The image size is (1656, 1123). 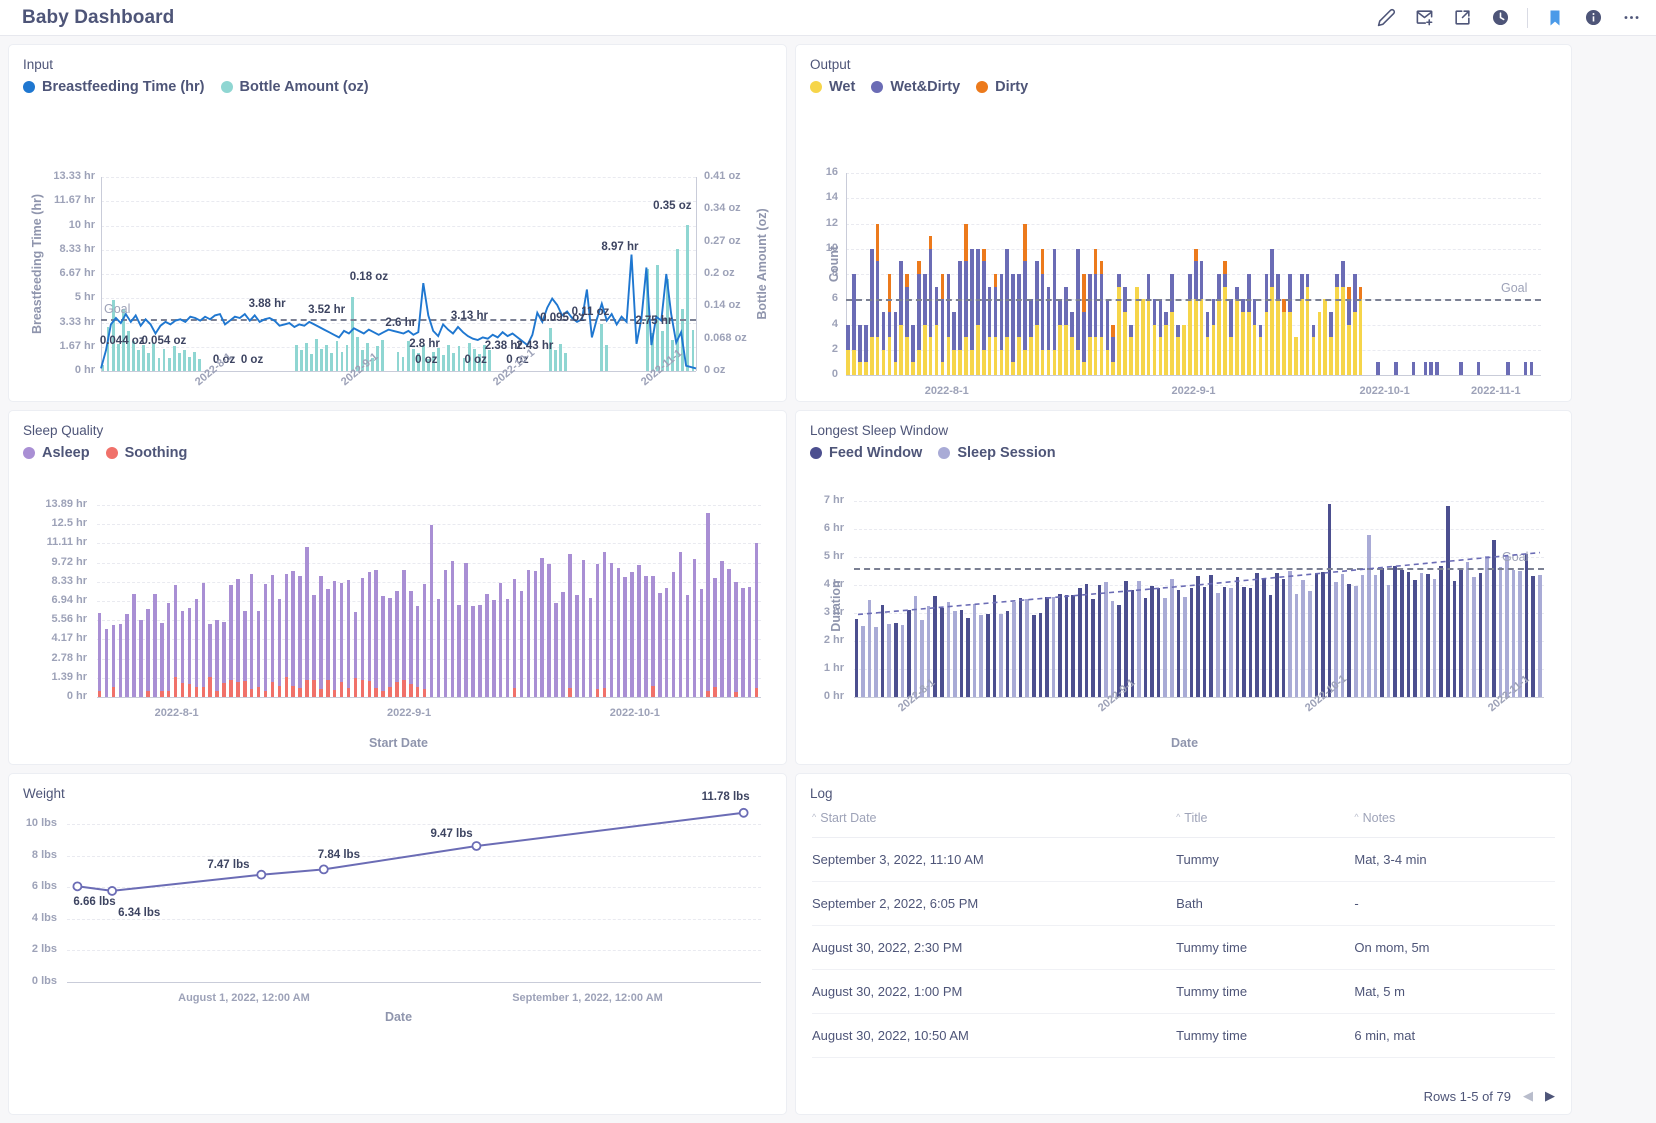 I want to click on table-row: September 2, 2022, 6:05 PM Bath -, so click(x=1183, y=903).